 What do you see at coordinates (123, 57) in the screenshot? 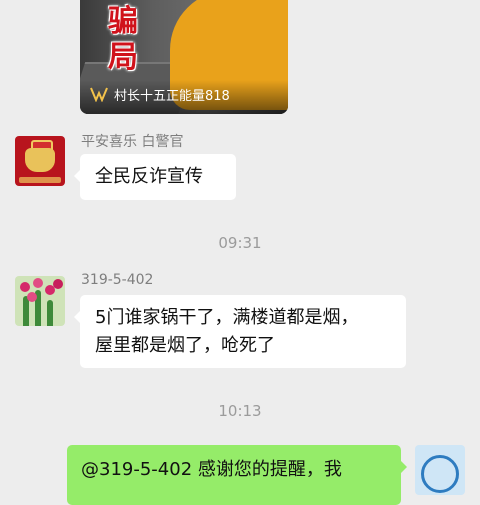
I see `video-overlay-text-2: 局` at bounding box center [123, 57].